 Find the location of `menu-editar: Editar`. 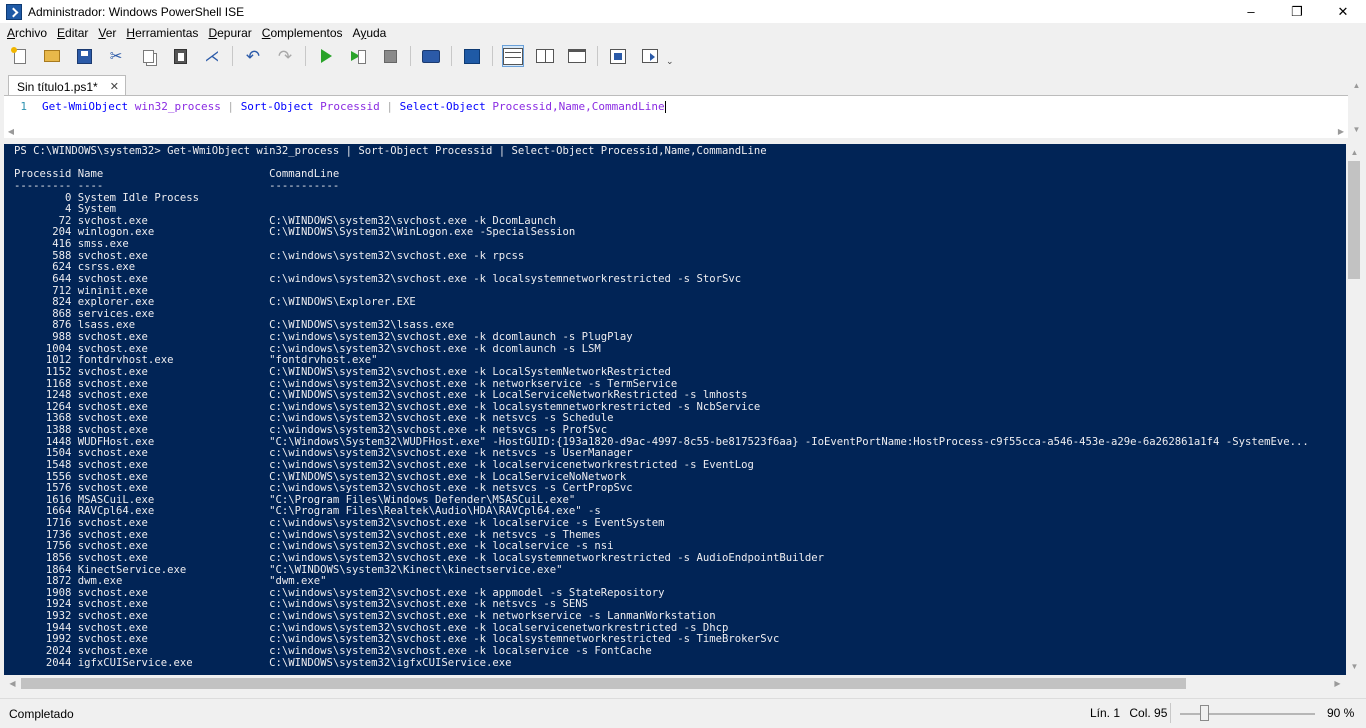

menu-editar: Editar is located at coordinates (72, 33).